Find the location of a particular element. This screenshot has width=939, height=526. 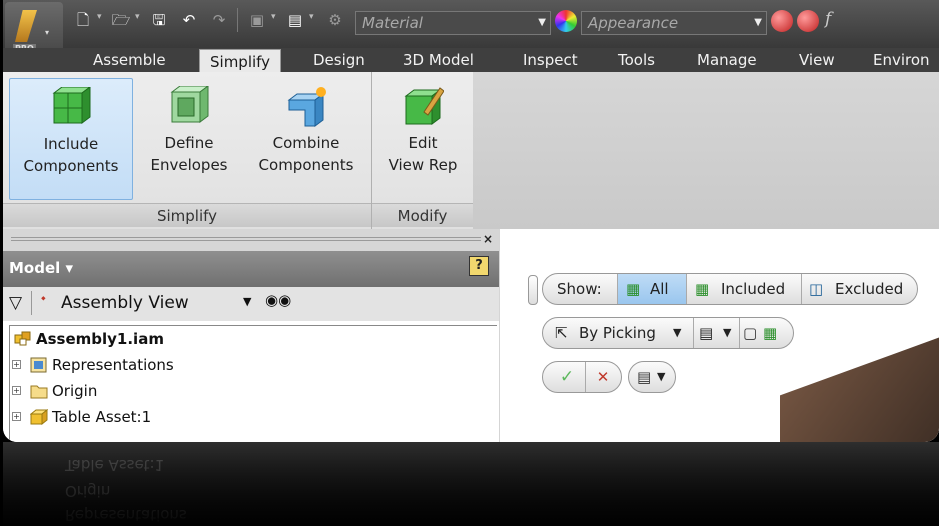

define-envelopes-button: Define Envelopes is located at coordinates (189, 139).